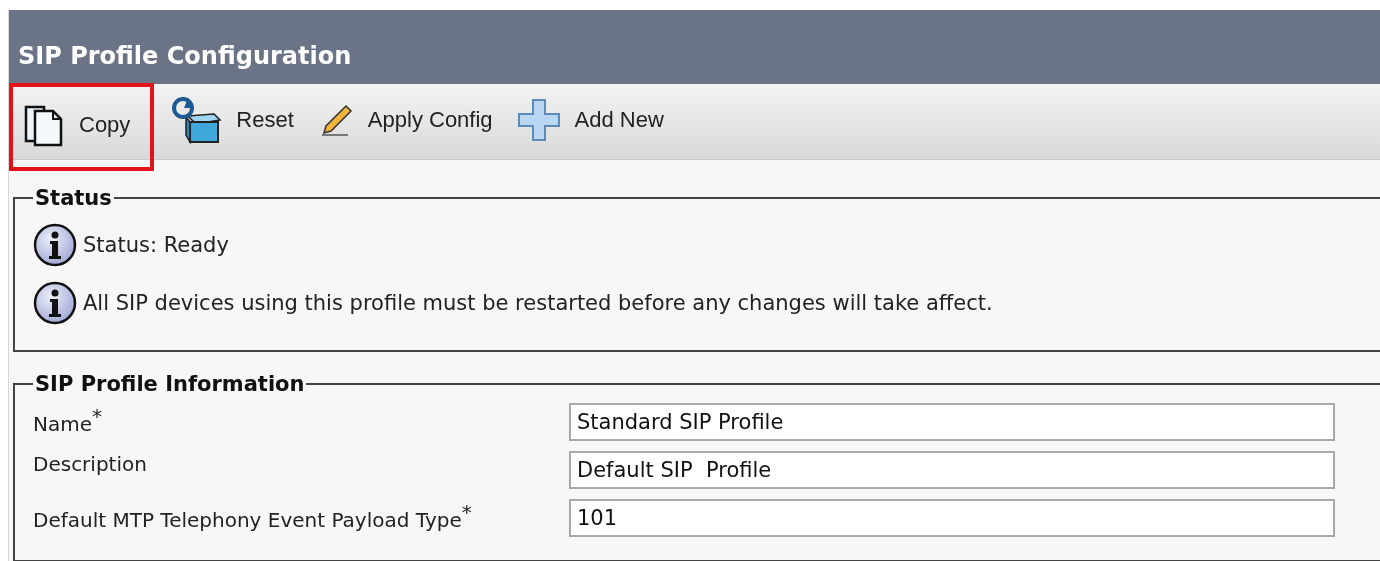 This screenshot has height=561, width=1380. I want to click on status-message: Status: Ready, so click(156, 245).